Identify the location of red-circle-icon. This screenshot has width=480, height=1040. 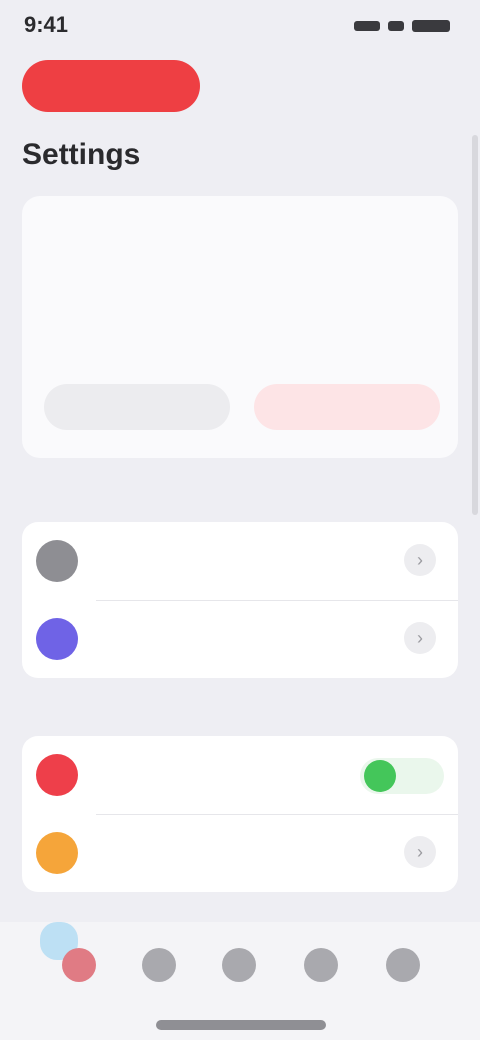
(57, 775).